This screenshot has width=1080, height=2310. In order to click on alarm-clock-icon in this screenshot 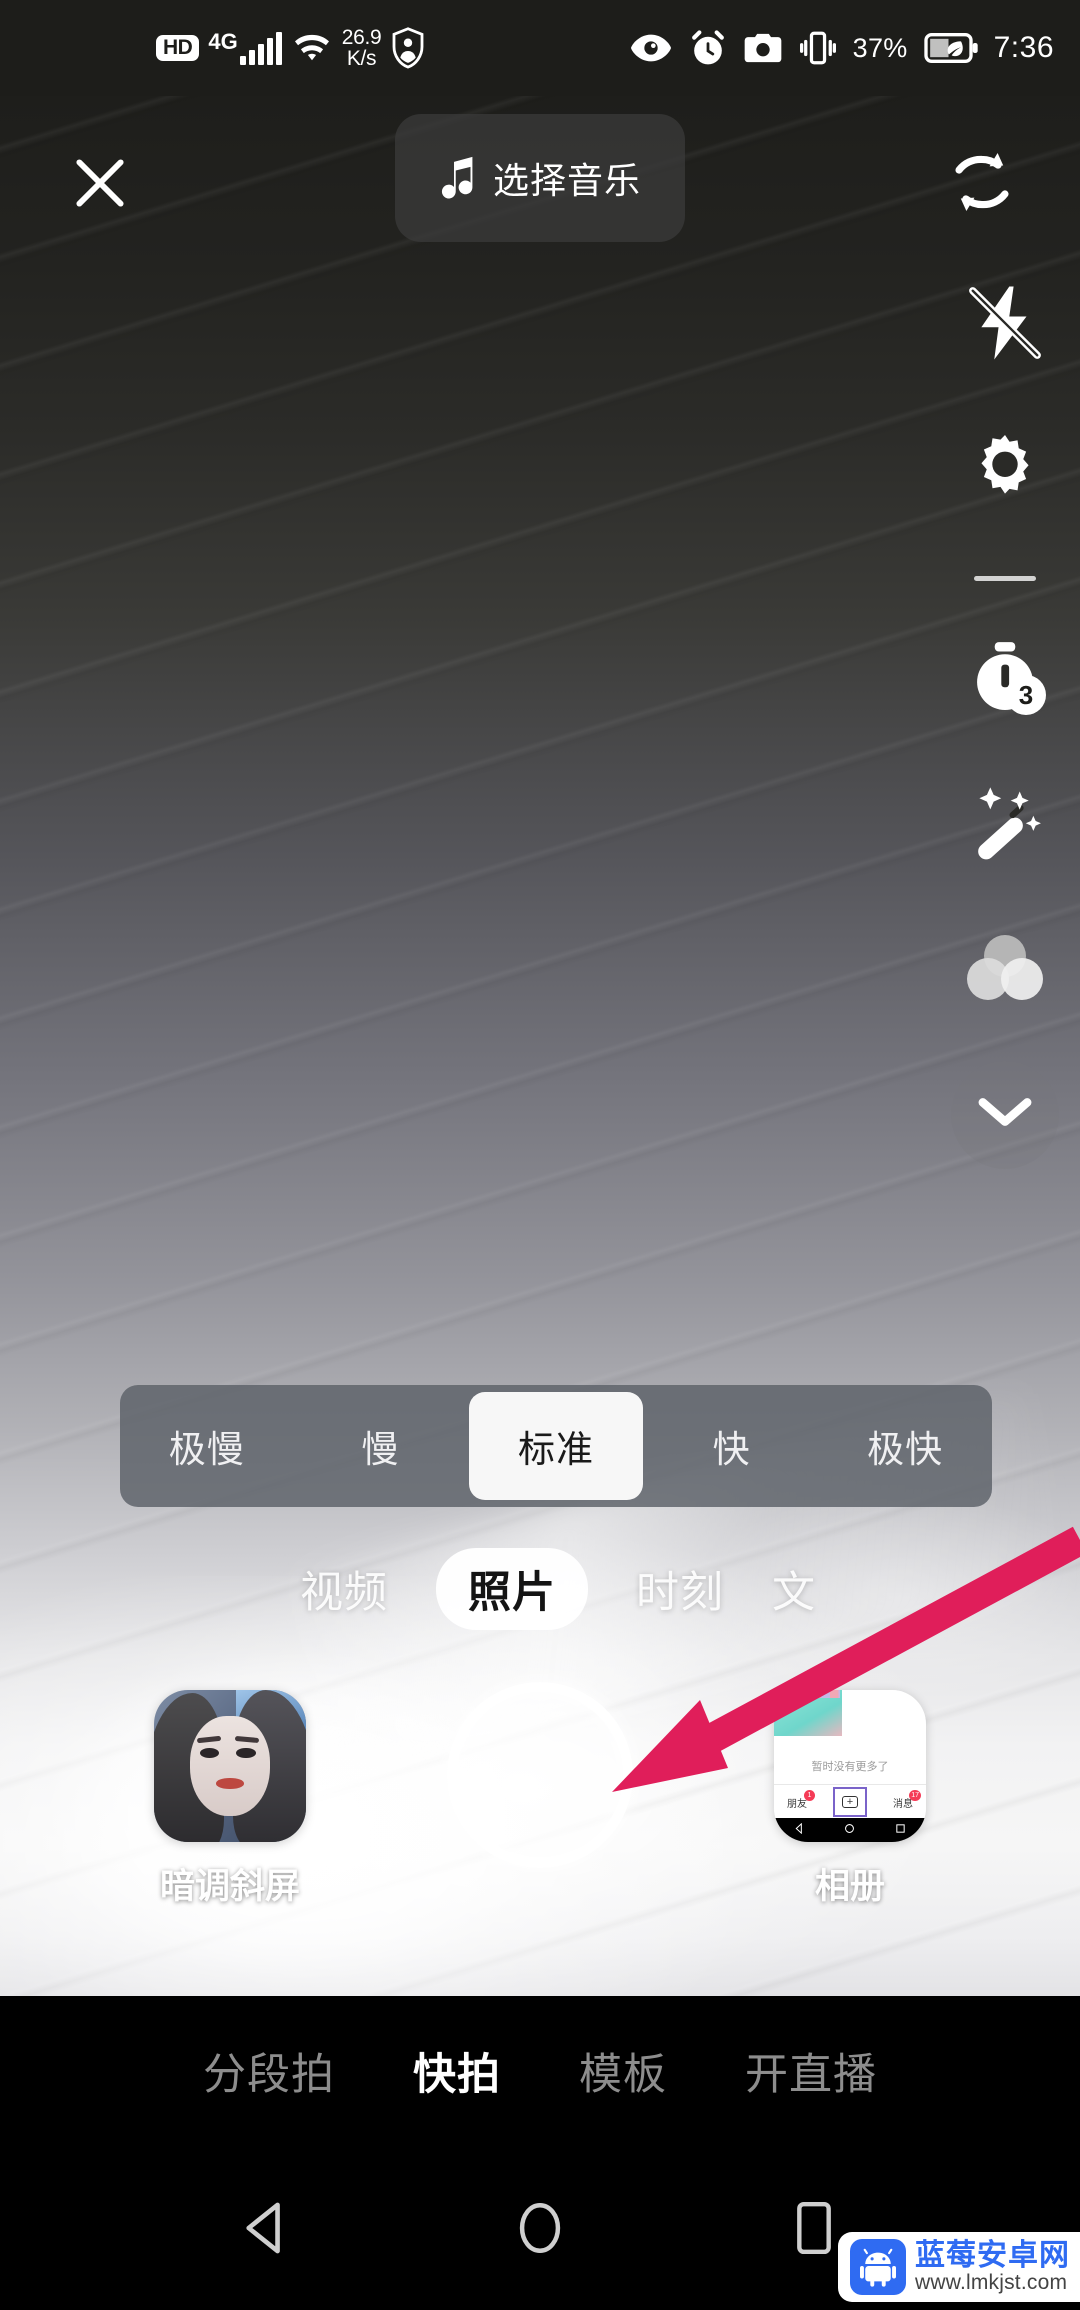, I will do `click(708, 48)`.